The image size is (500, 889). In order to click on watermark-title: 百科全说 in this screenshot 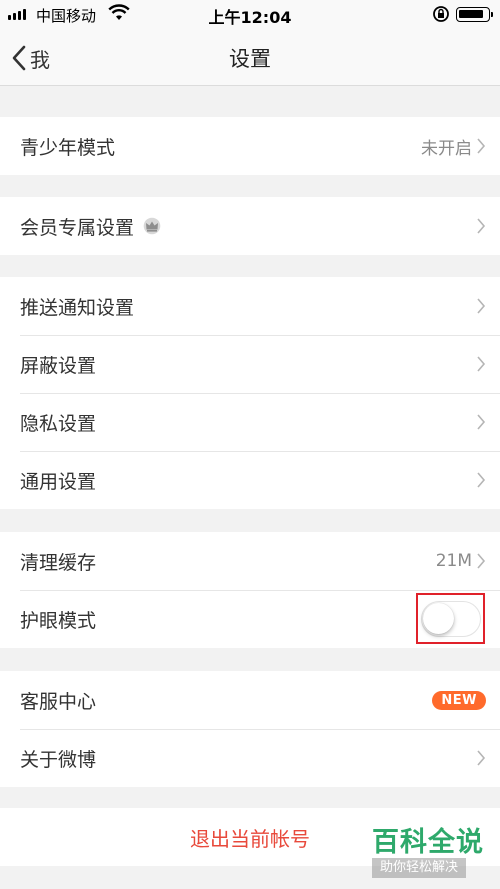, I will do `click(428, 842)`.